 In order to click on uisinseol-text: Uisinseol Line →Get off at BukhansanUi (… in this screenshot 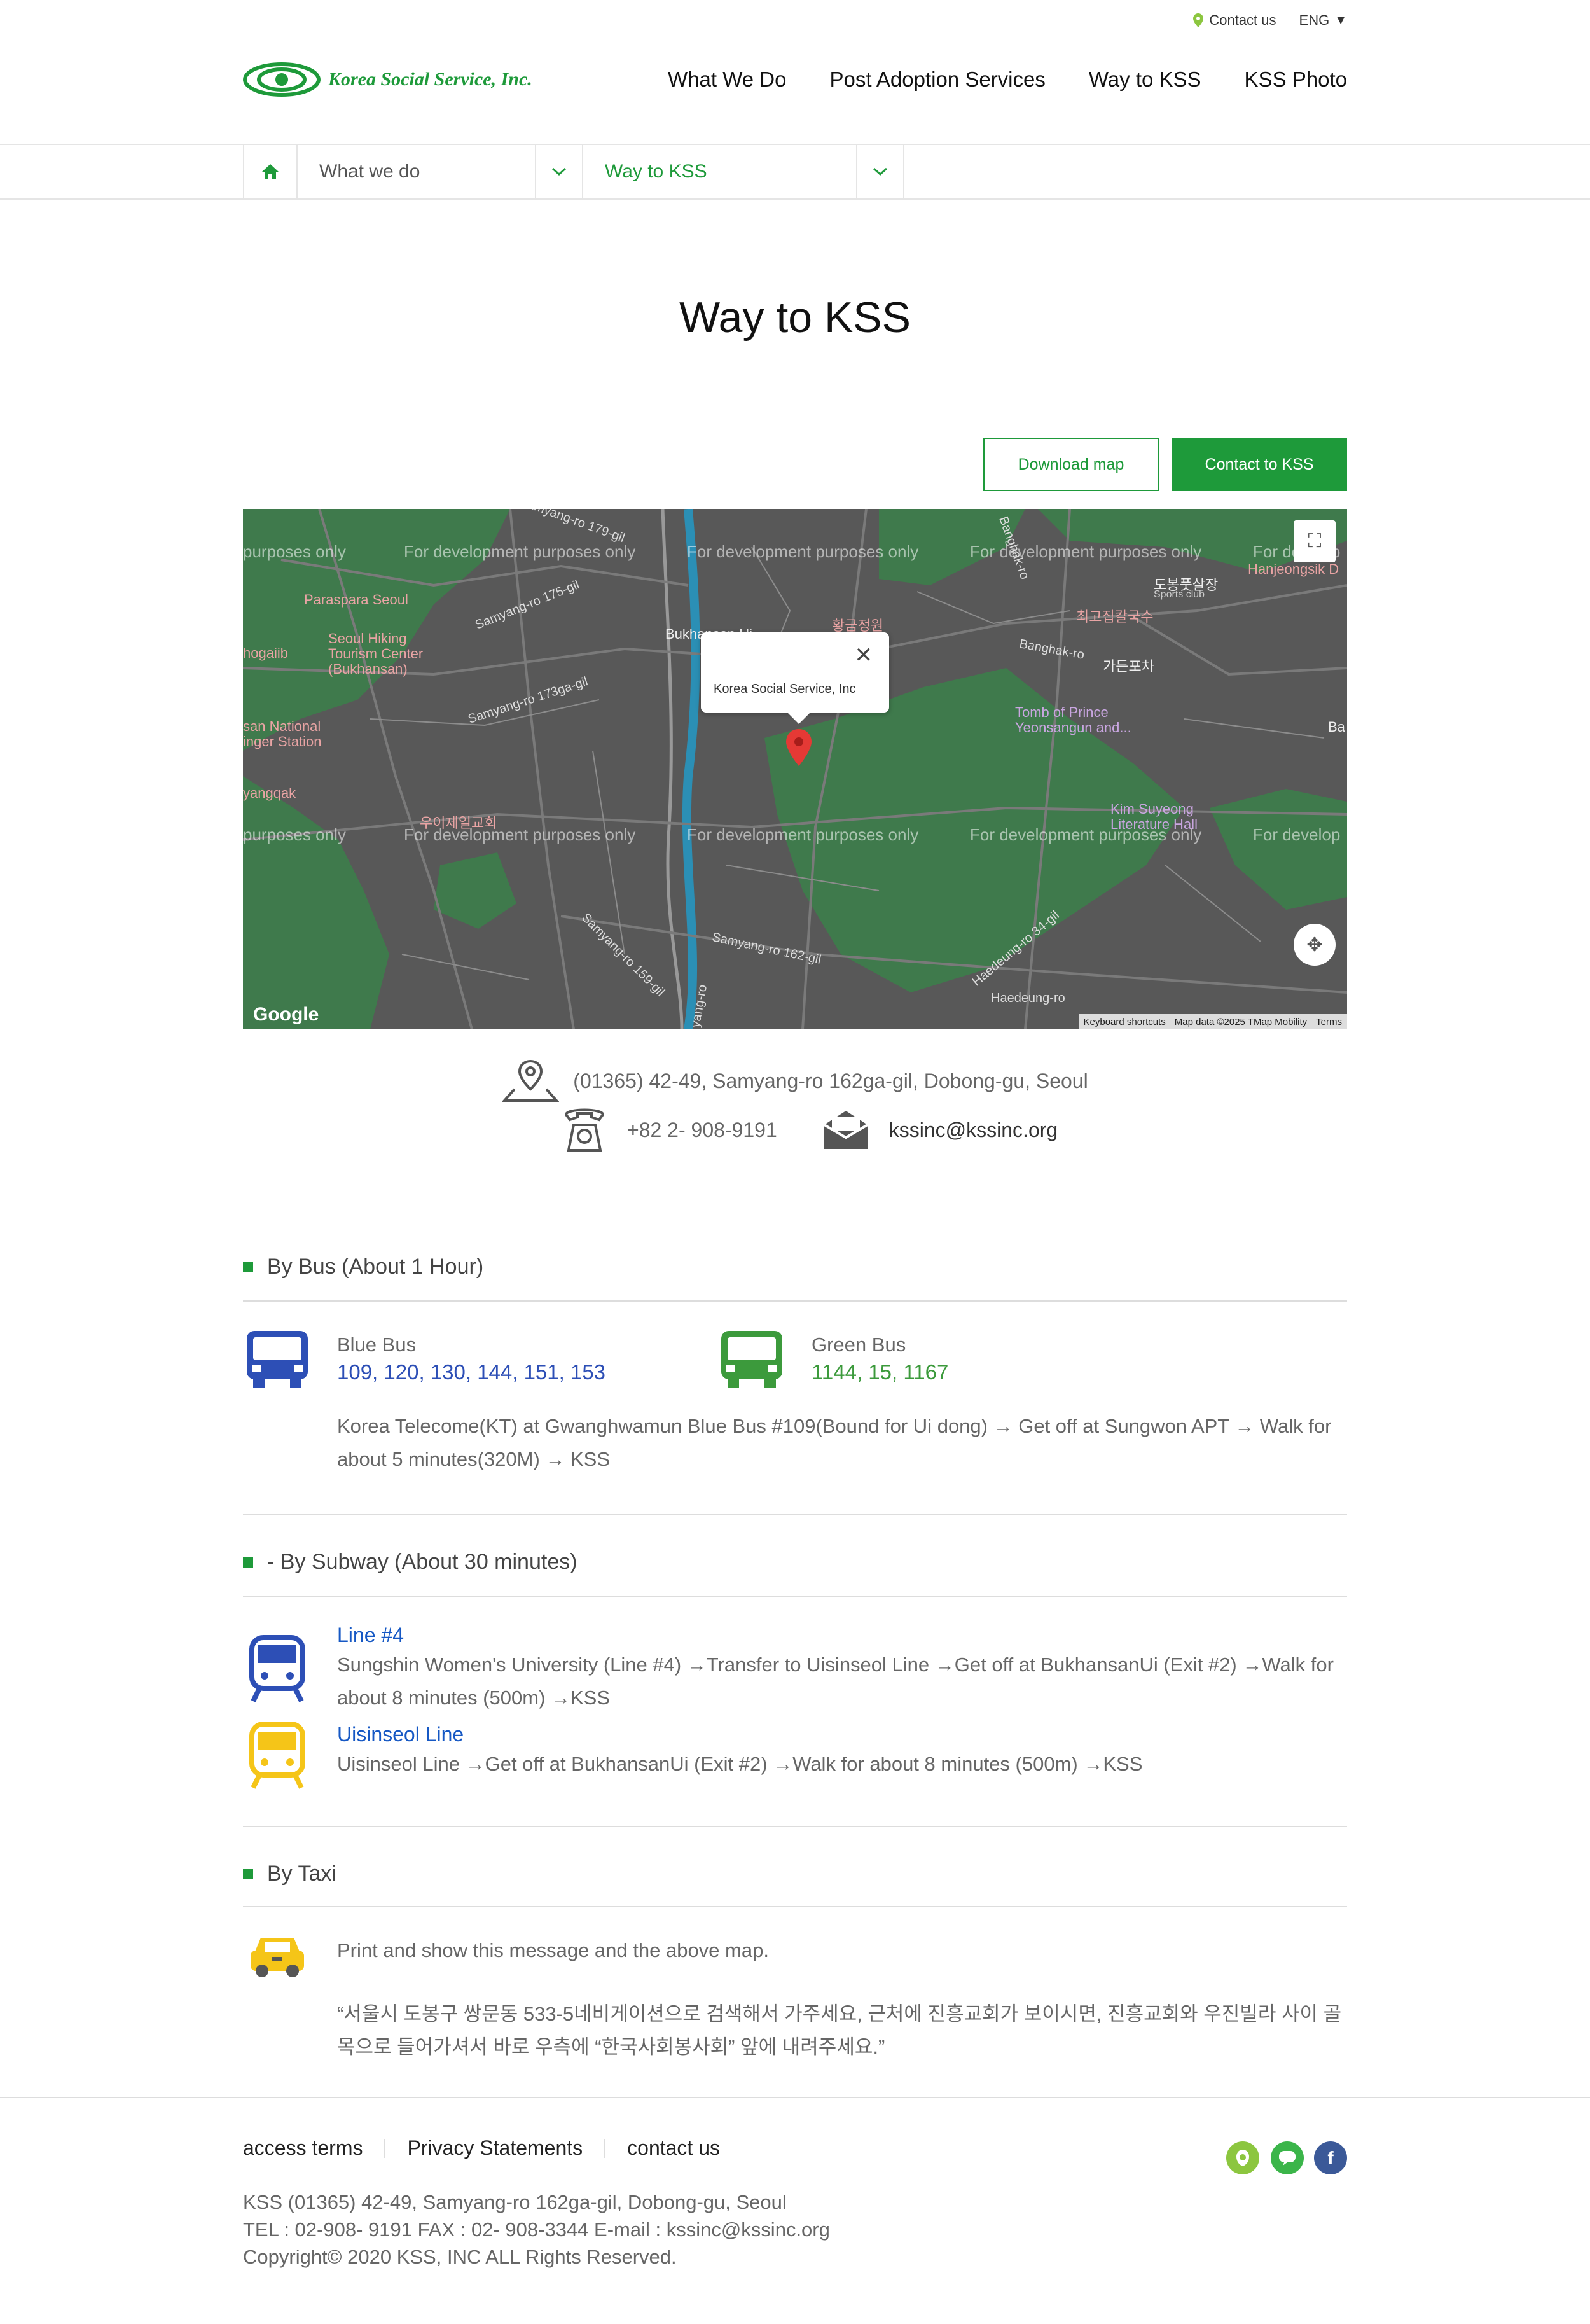, I will do `click(740, 1764)`.